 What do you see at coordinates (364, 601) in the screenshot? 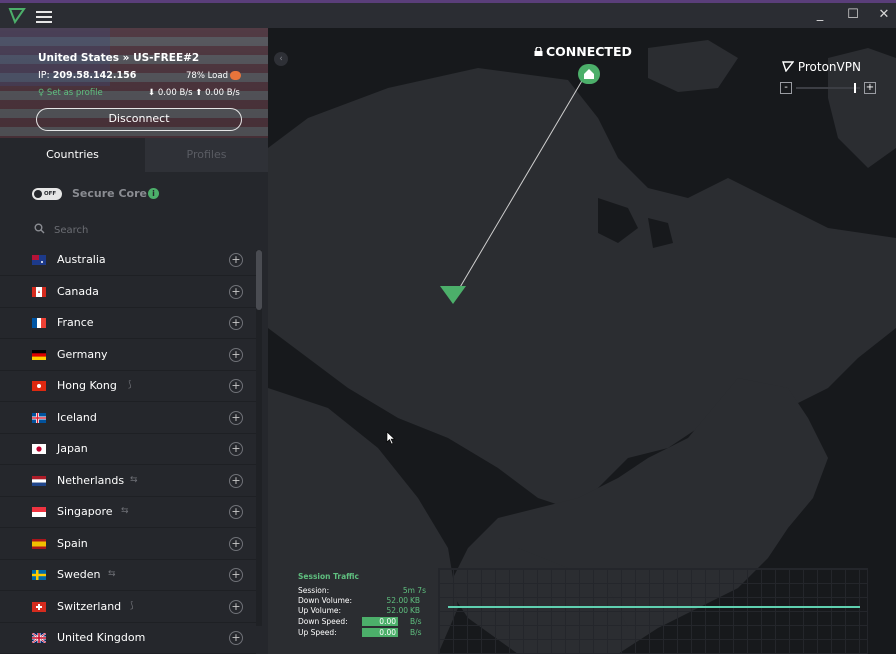
I see `traffic-row-down-volume: Down Volume: 52.00 KB` at bounding box center [364, 601].